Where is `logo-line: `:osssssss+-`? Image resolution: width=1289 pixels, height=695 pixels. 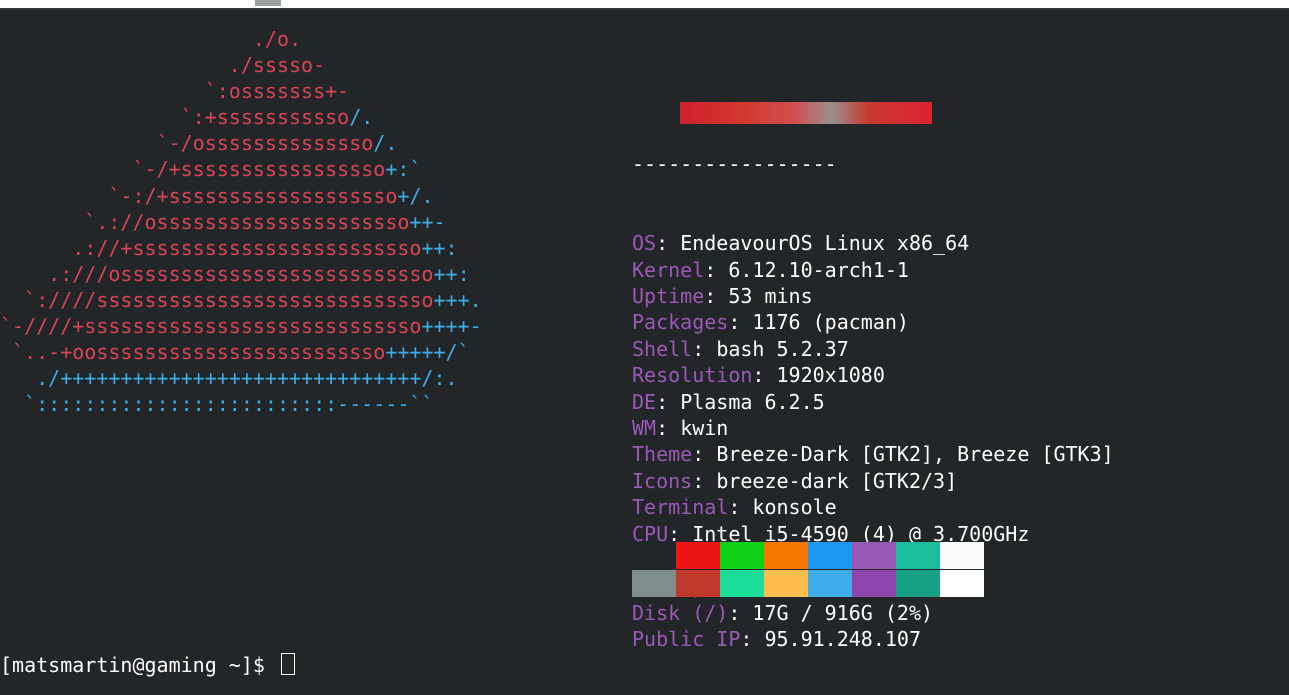
logo-line: `:osssssss+- is located at coordinates (300, 91).